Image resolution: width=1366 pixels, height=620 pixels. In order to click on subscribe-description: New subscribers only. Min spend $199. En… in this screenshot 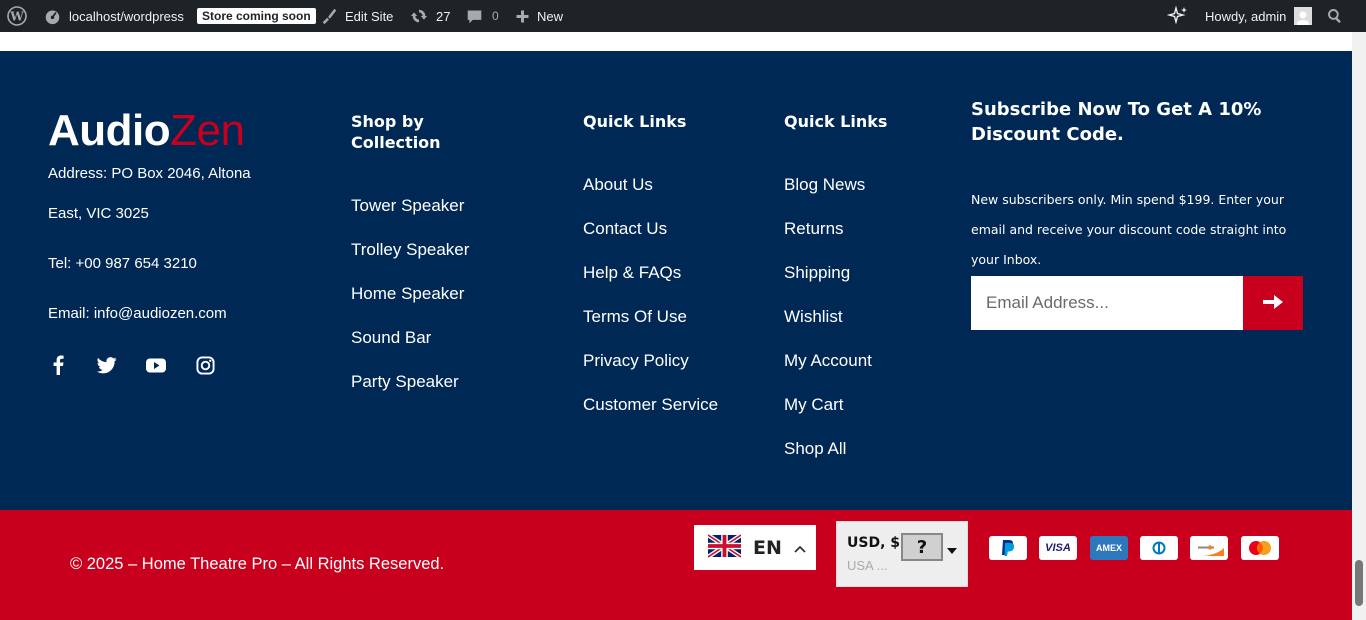, I will do `click(1129, 229)`.